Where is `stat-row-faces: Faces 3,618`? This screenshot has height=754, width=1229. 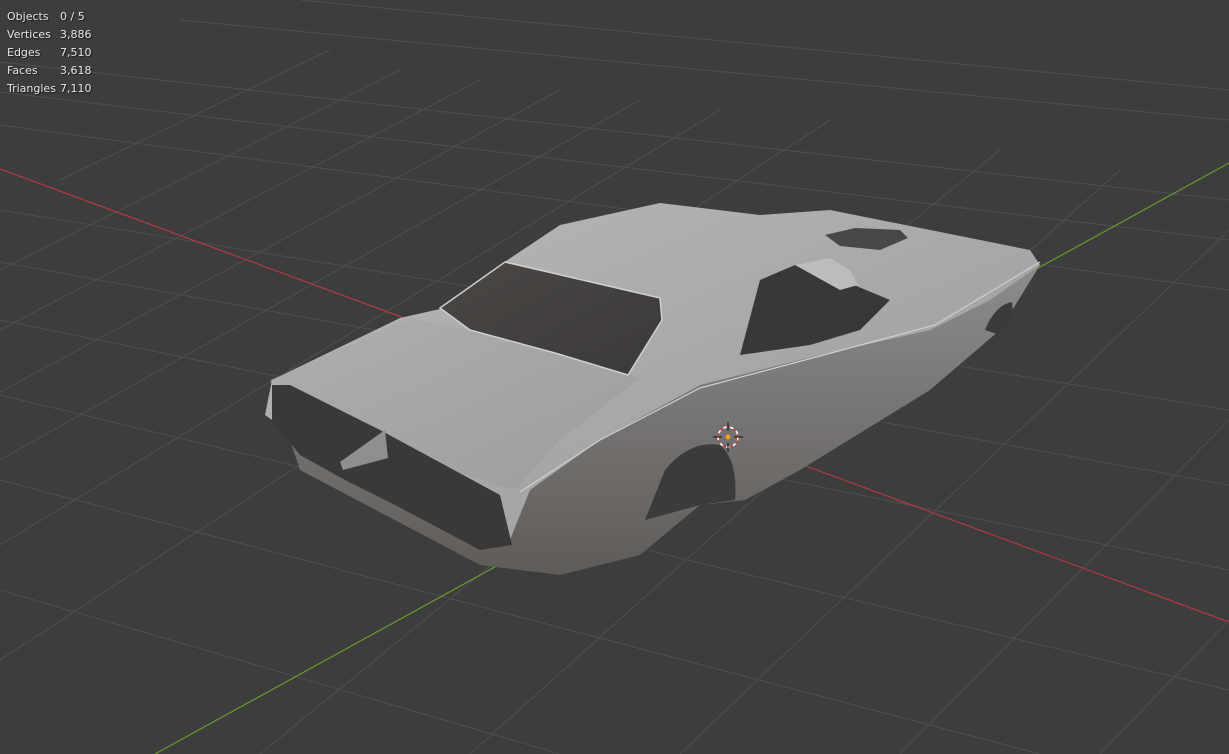 stat-row-faces: Faces 3,618 is located at coordinates (53, 71).